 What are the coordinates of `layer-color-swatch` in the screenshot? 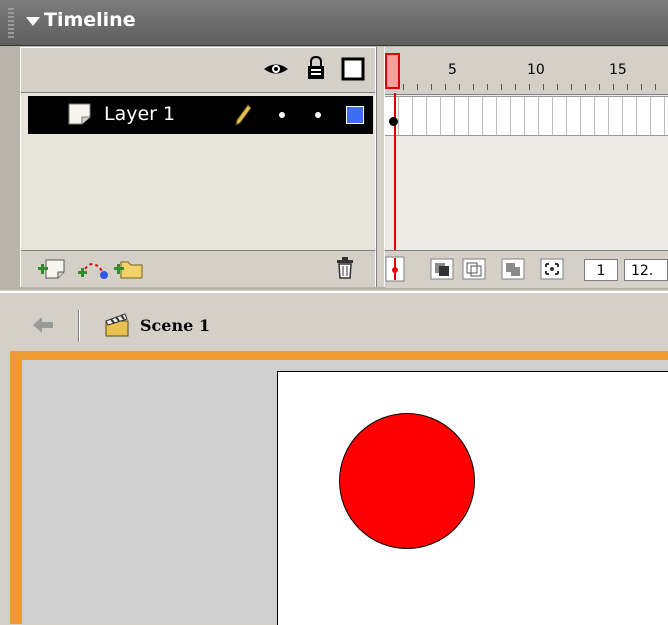 It's located at (355, 115).